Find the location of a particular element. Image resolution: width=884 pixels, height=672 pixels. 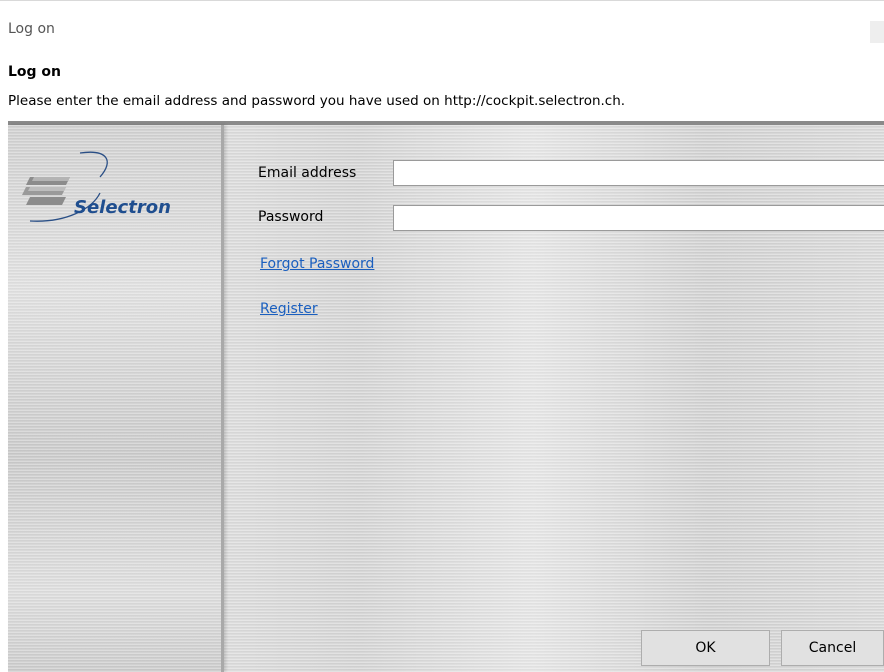

password-label: Password is located at coordinates (291, 217).